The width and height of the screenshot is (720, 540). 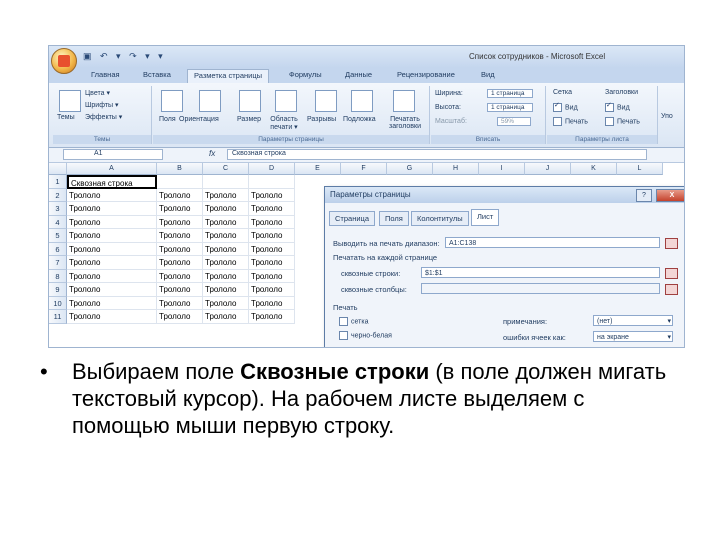 I want to click on column-header: G, so click(x=410, y=169).